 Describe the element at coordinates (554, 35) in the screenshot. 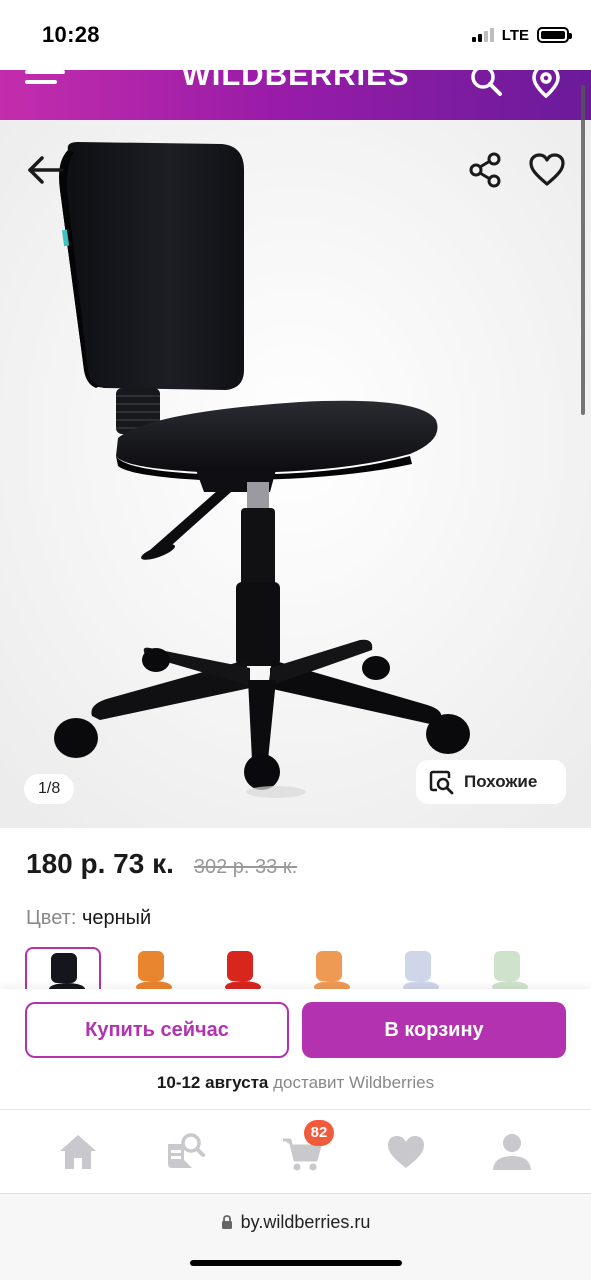

I see `battery-icon` at that location.